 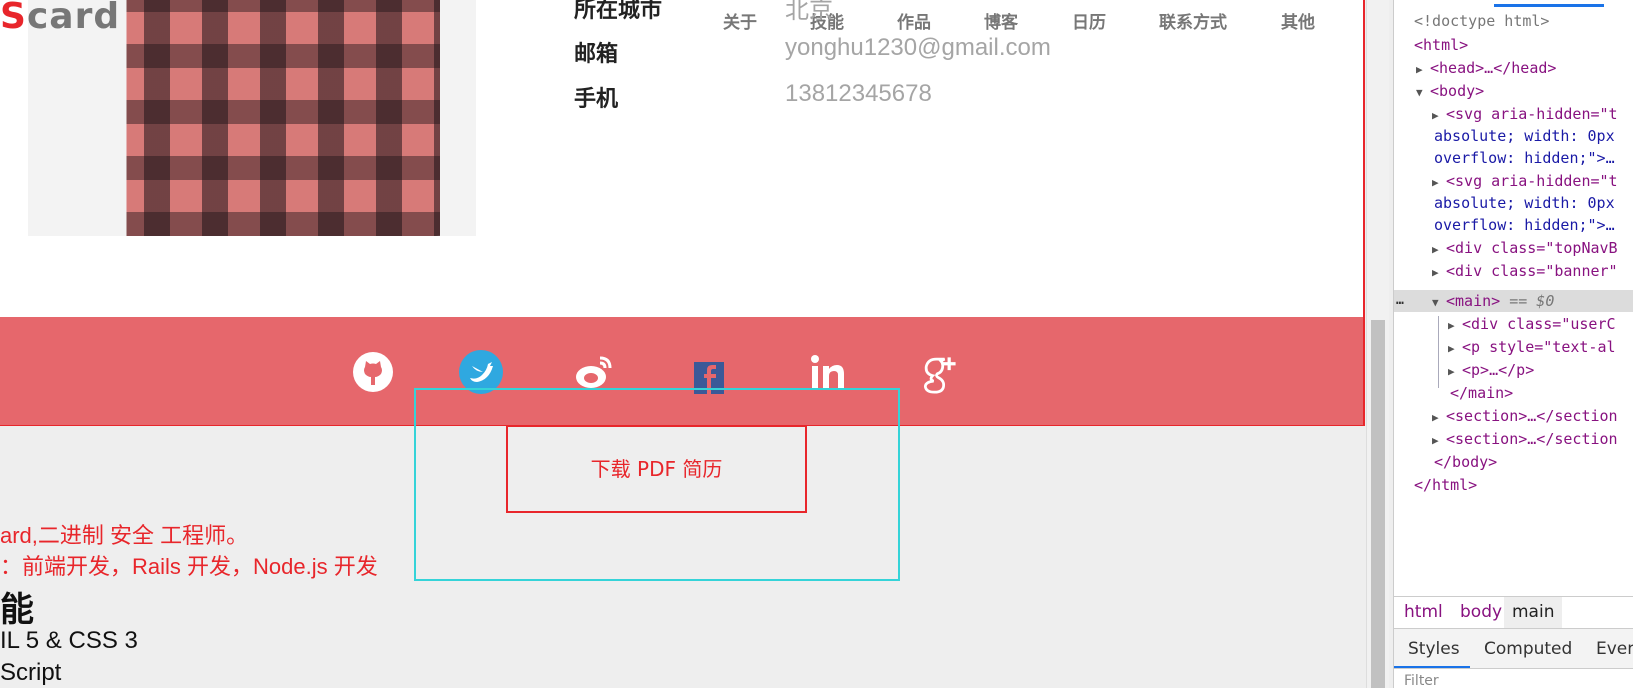 I want to click on dom-node-body-close: </body>, so click(x=1465, y=462).